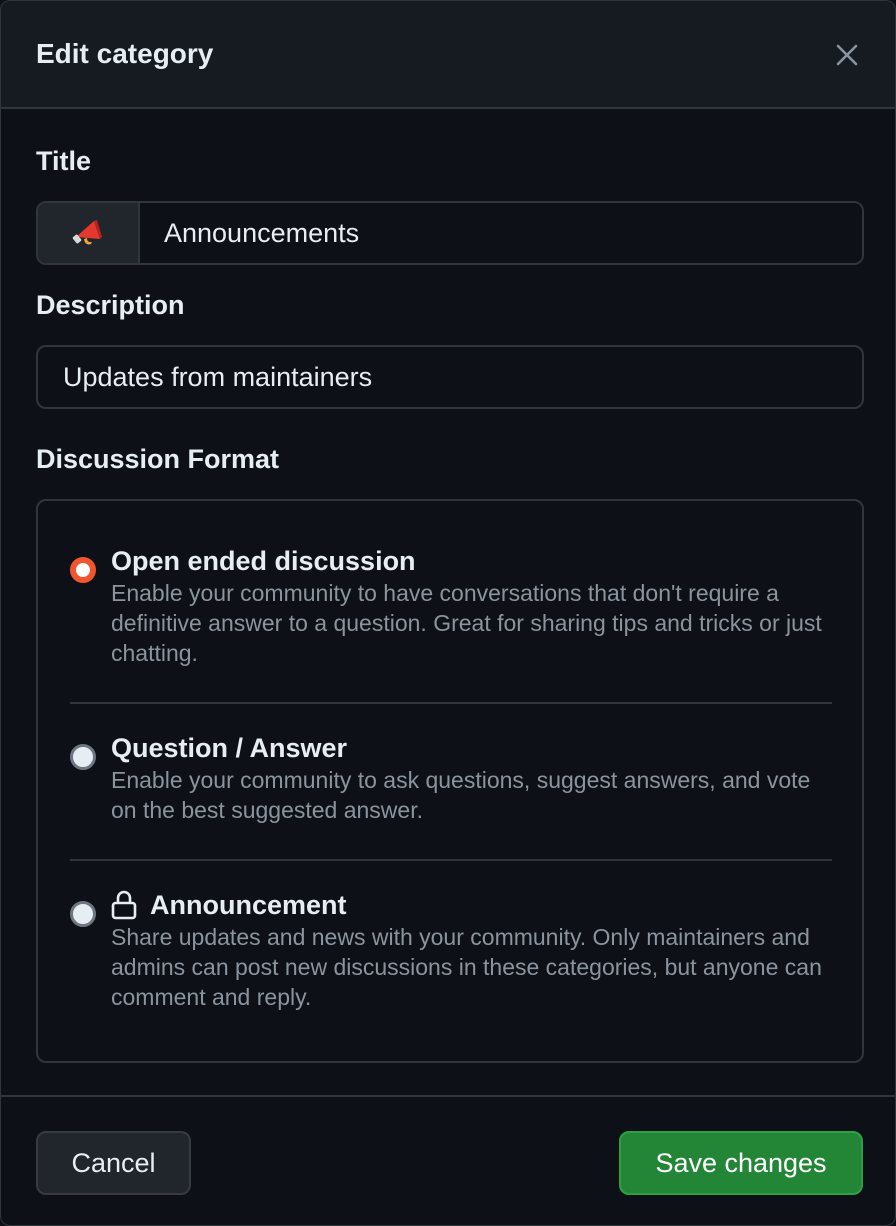 The width and height of the screenshot is (896, 1226). What do you see at coordinates (263, 561) in the screenshot?
I see `option-title: Open ended discussion` at bounding box center [263, 561].